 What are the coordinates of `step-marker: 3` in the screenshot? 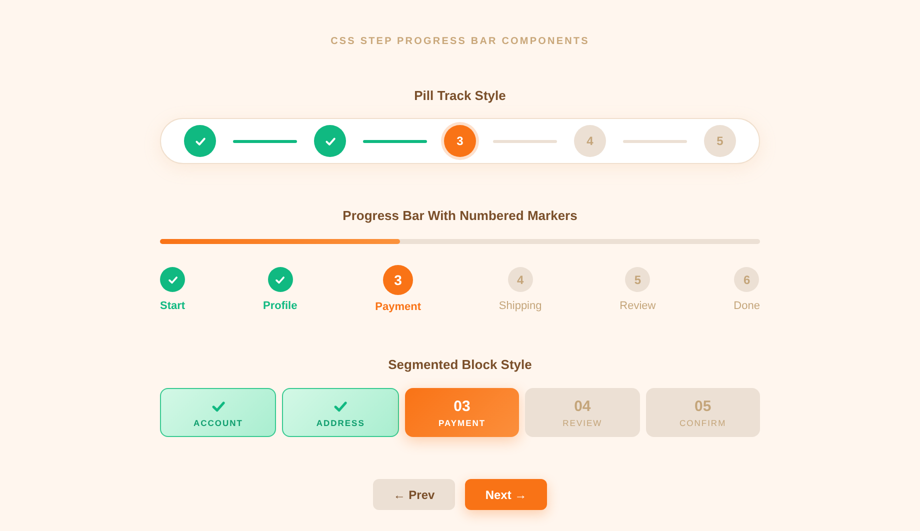 It's located at (398, 280).